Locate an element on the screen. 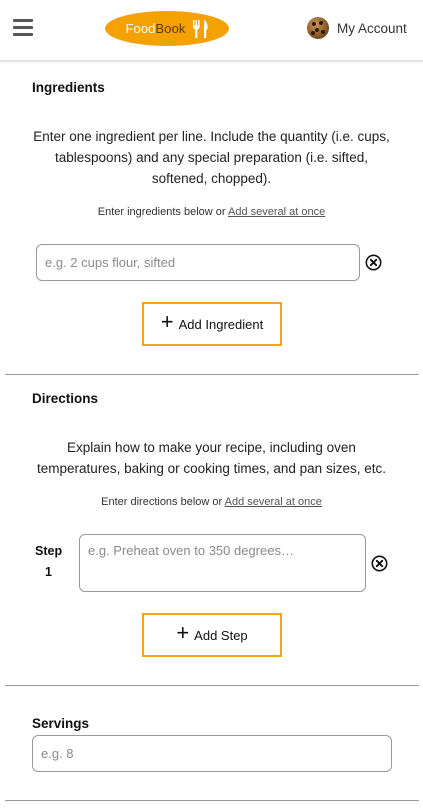 The image size is (423, 808). step-word: Step is located at coordinates (49, 551).